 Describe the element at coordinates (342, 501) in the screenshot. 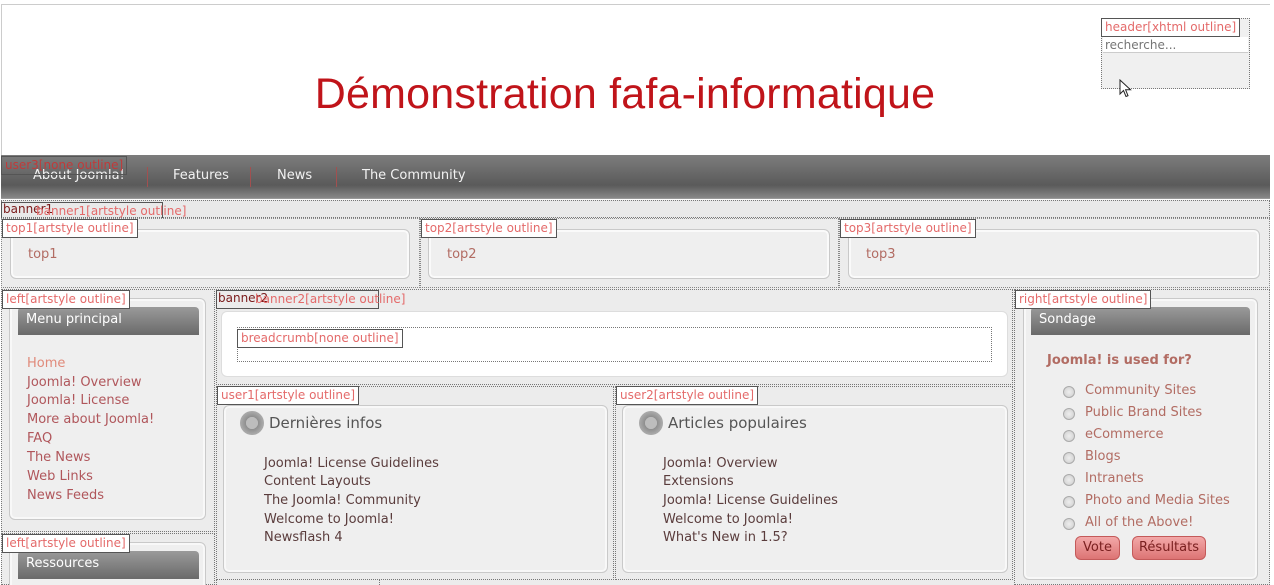

I see `latest-news-item: The Joomla! Community` at that location.